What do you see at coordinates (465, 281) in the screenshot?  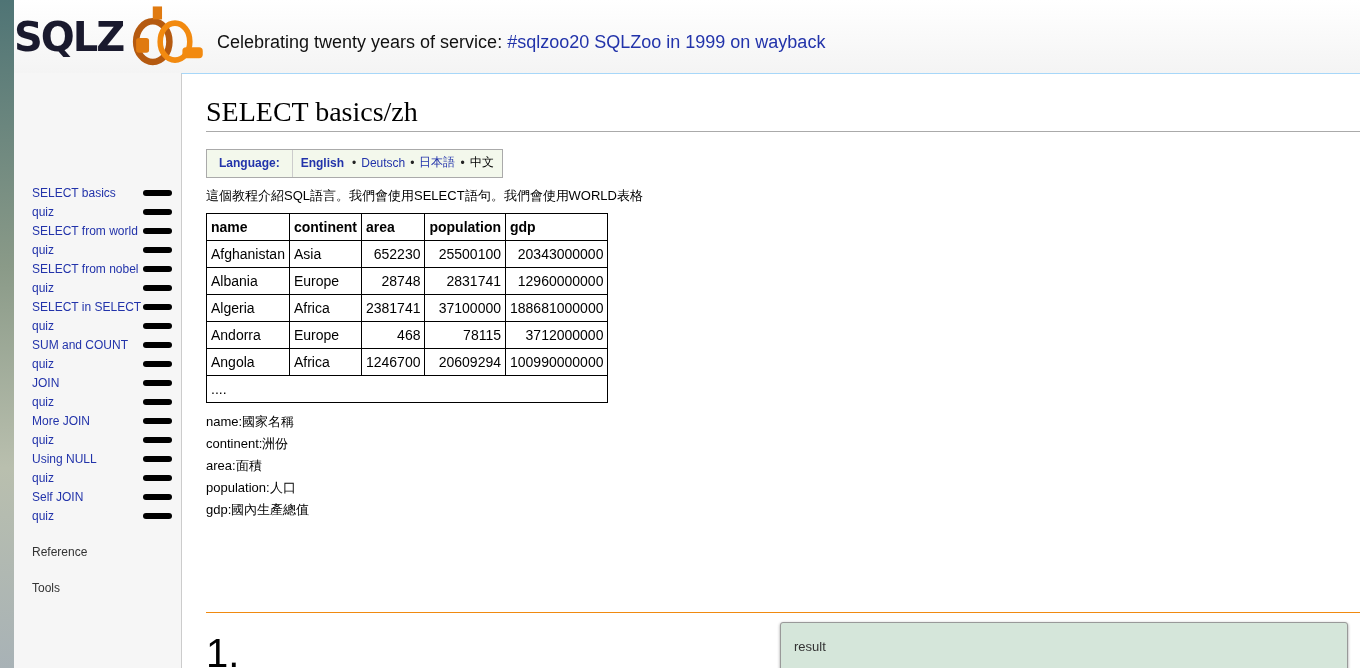 I see `table-cell: 2831741` at bounding box center [465, 281].